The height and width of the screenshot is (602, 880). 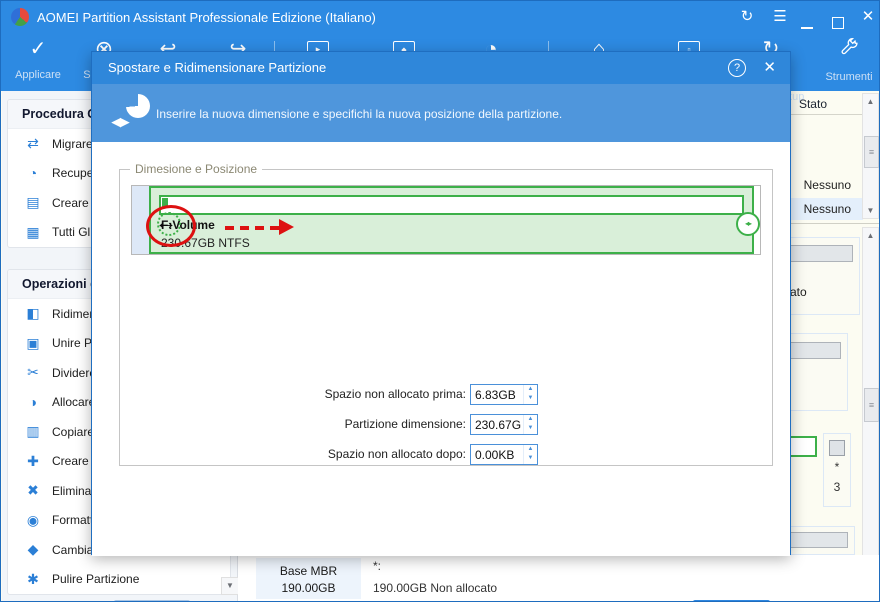 I want to click on pie-glyph, so click(x=138, y=106).